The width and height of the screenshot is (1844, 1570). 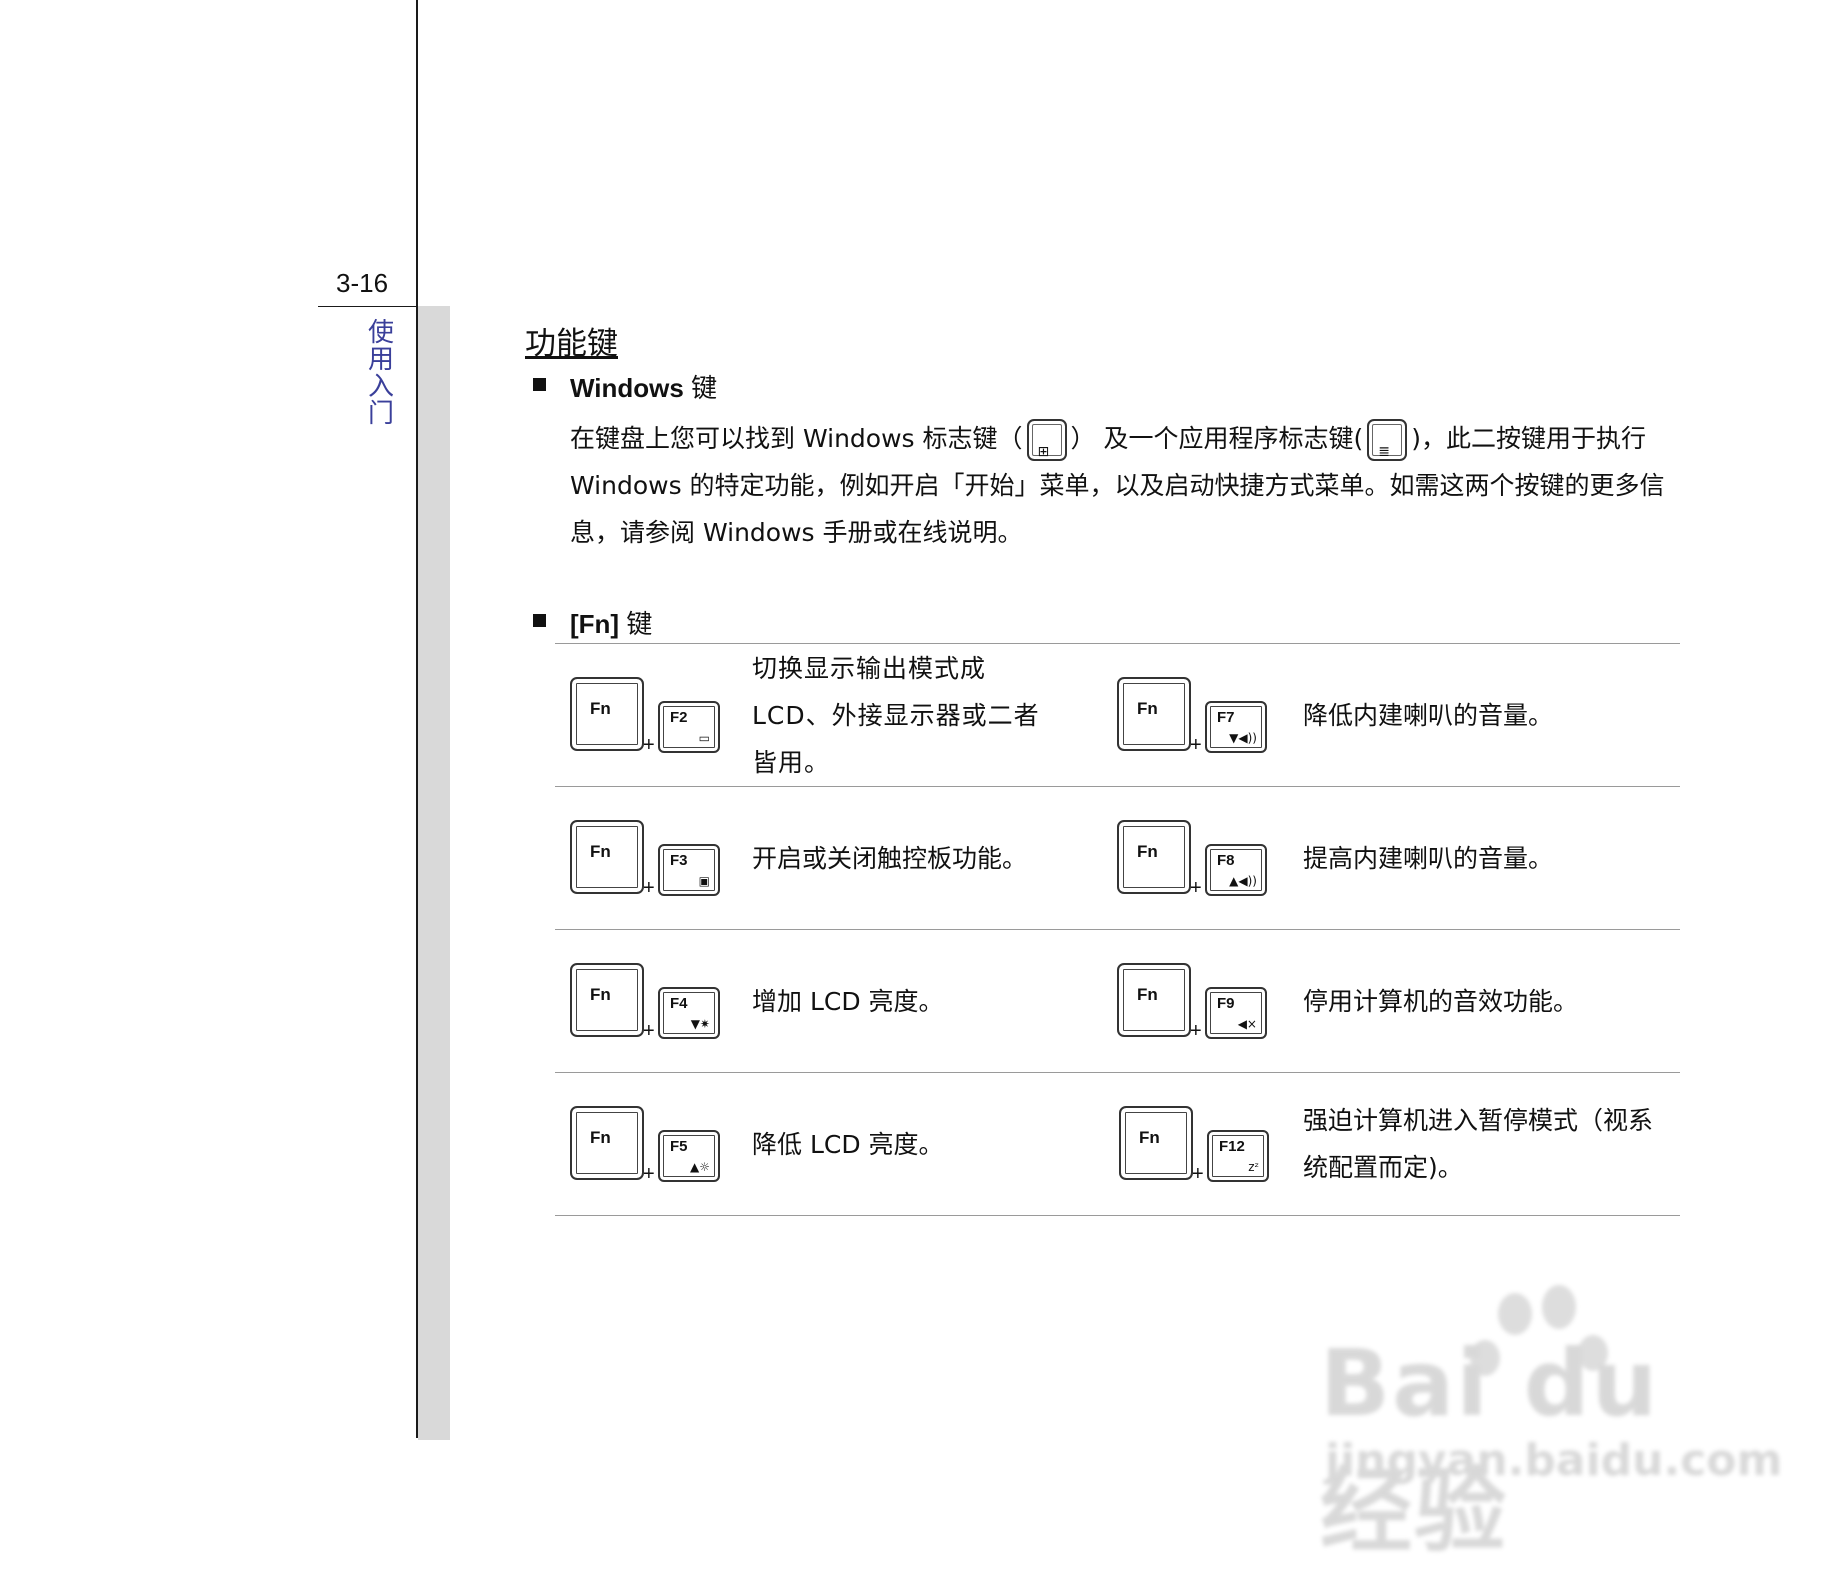 I want to click on windows-key-heading: Windows 键, so click(x=643, y=386).